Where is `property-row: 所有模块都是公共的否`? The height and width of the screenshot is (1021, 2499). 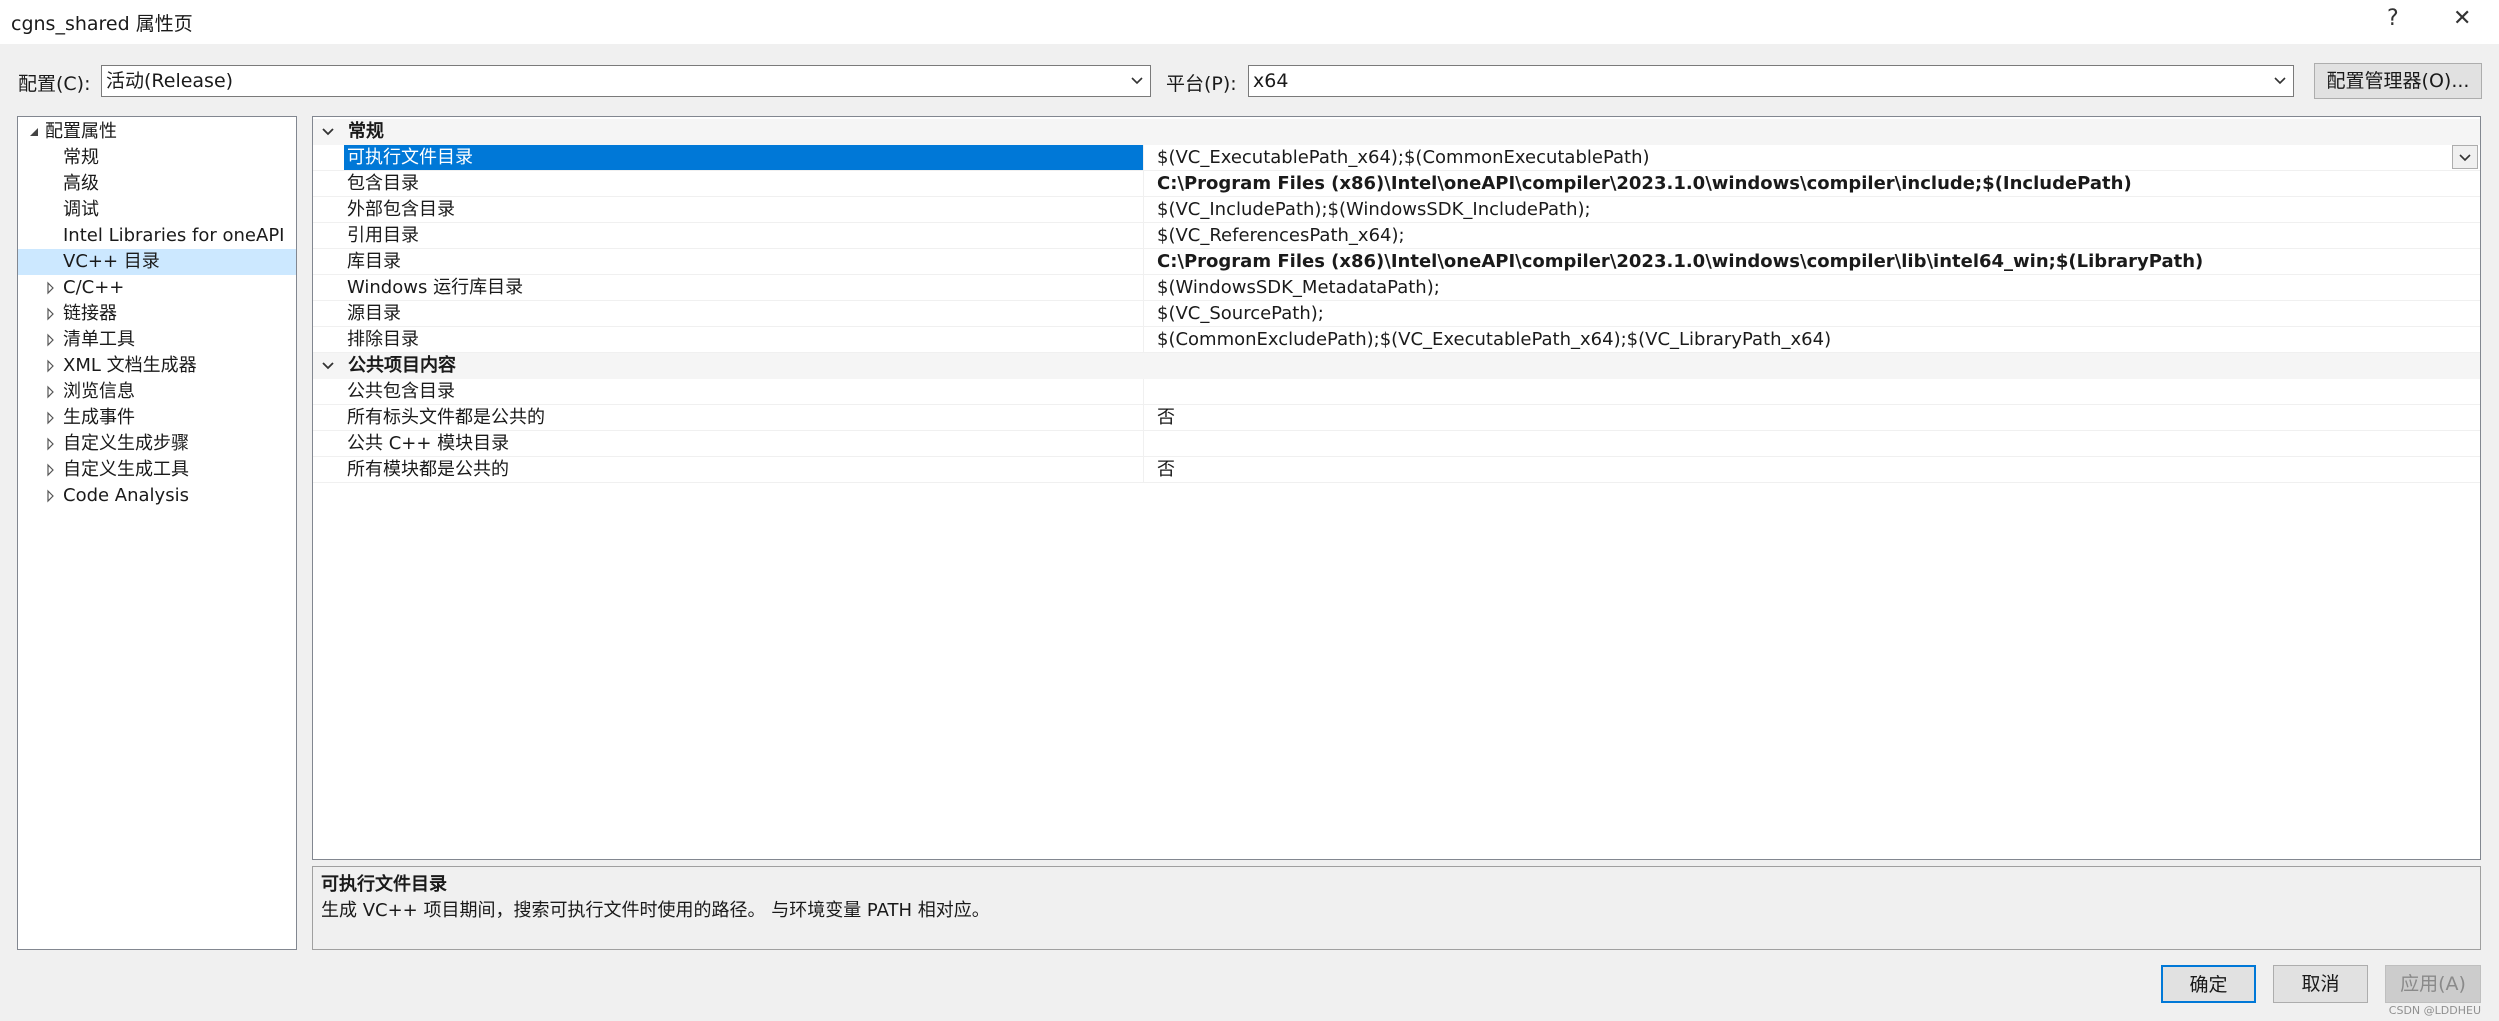
property-row: 所有模块都是公共的否 is located at coordinates (1396, 470).